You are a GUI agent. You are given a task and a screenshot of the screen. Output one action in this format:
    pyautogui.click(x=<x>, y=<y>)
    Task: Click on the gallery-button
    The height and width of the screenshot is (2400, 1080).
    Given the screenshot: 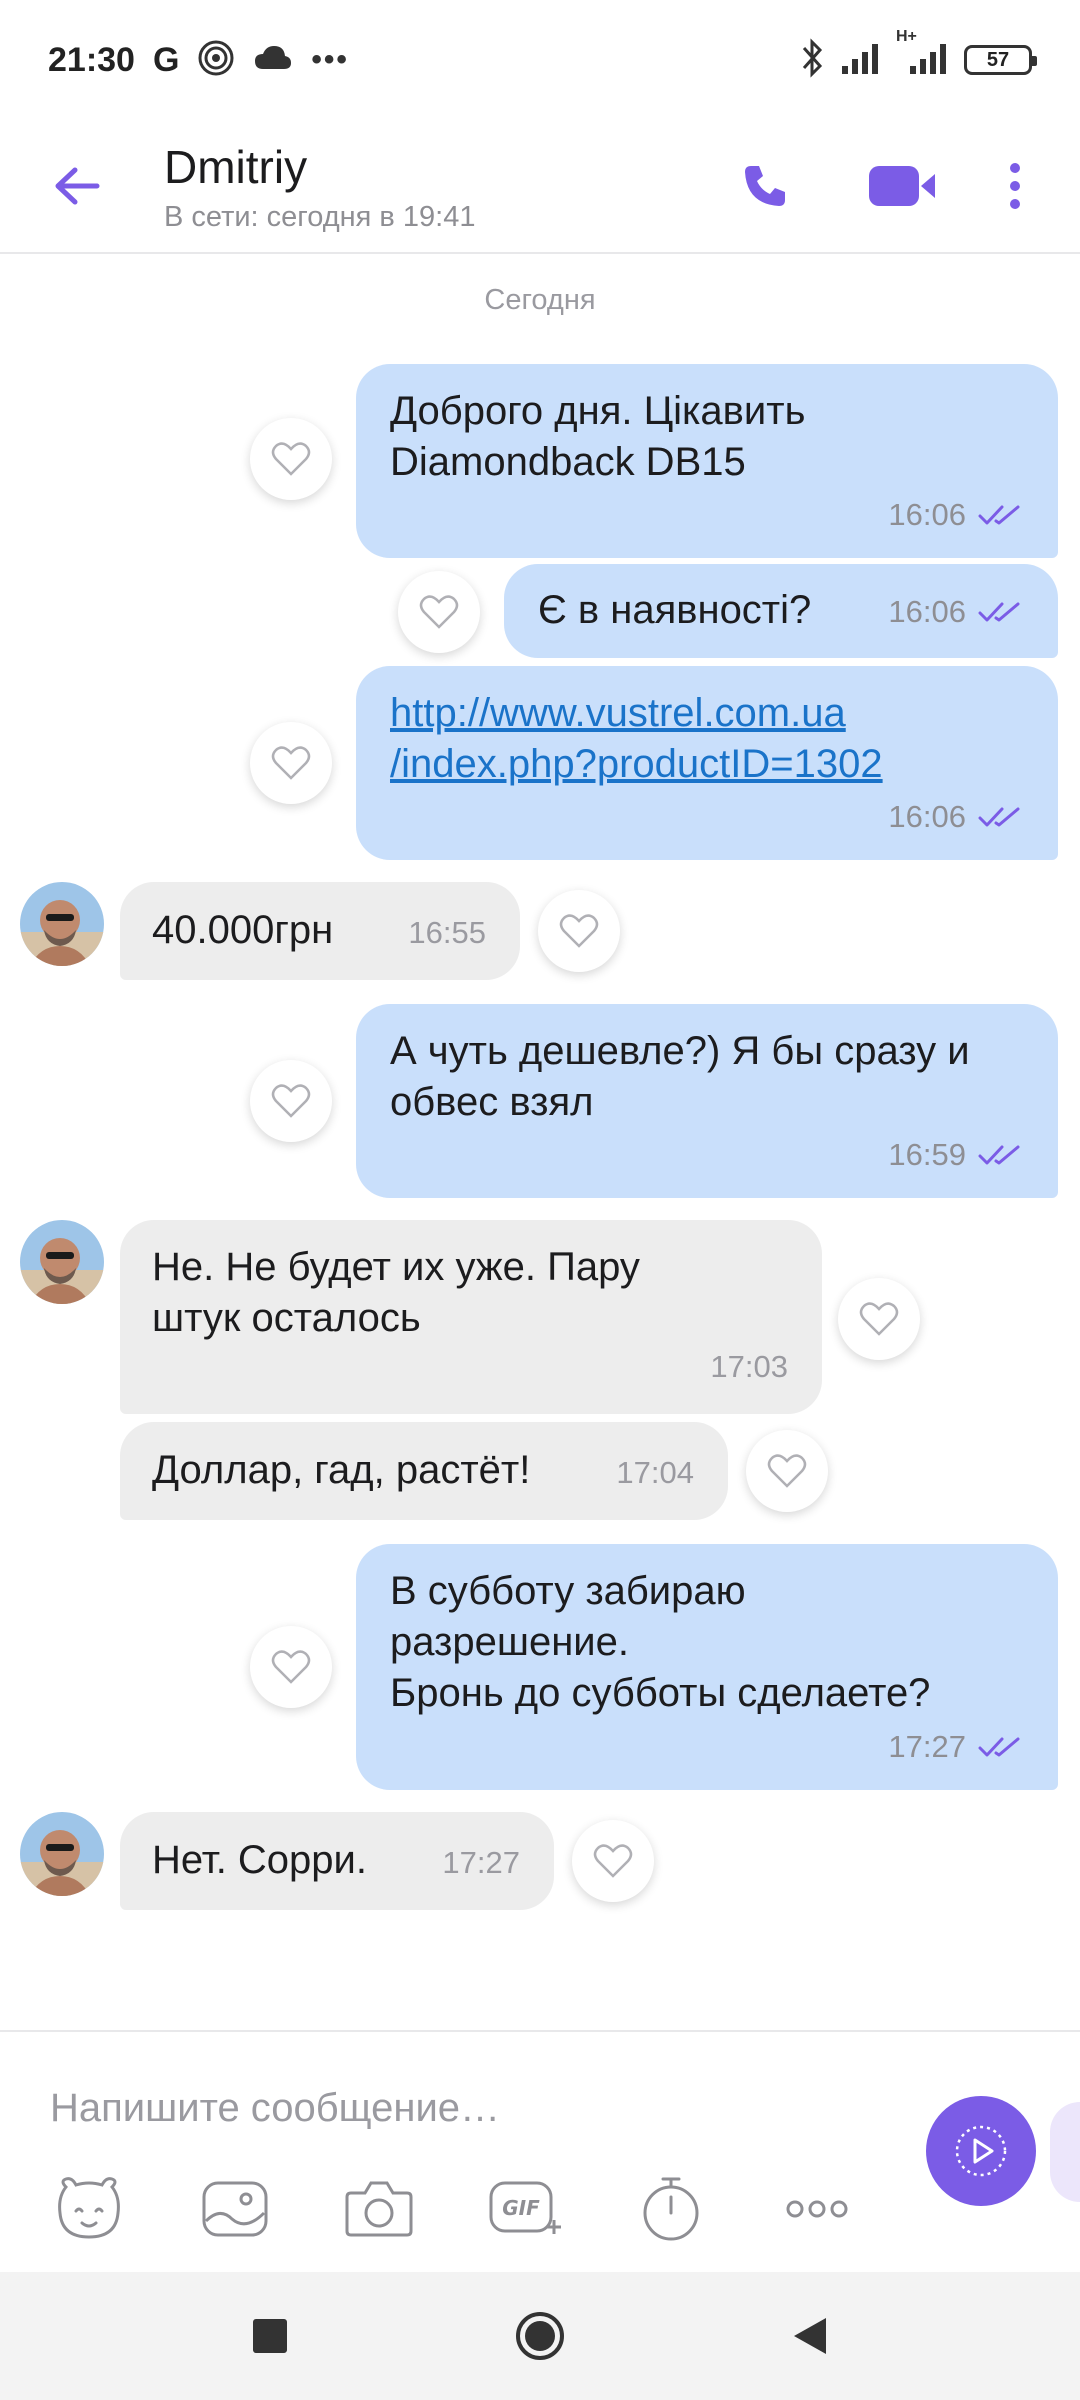 What is the action you would take?
    pyautogui.click(x=235, y=2209)
    